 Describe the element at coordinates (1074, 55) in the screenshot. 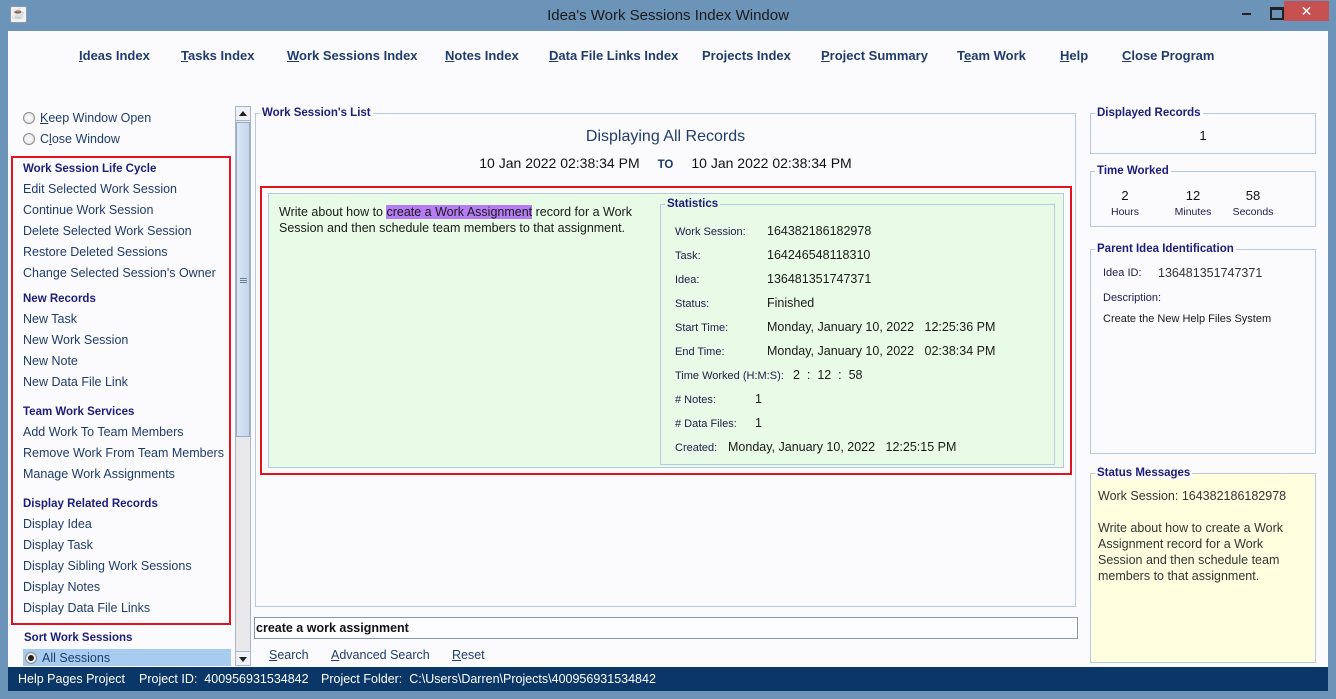

I see `menu-help: Help` at that location.